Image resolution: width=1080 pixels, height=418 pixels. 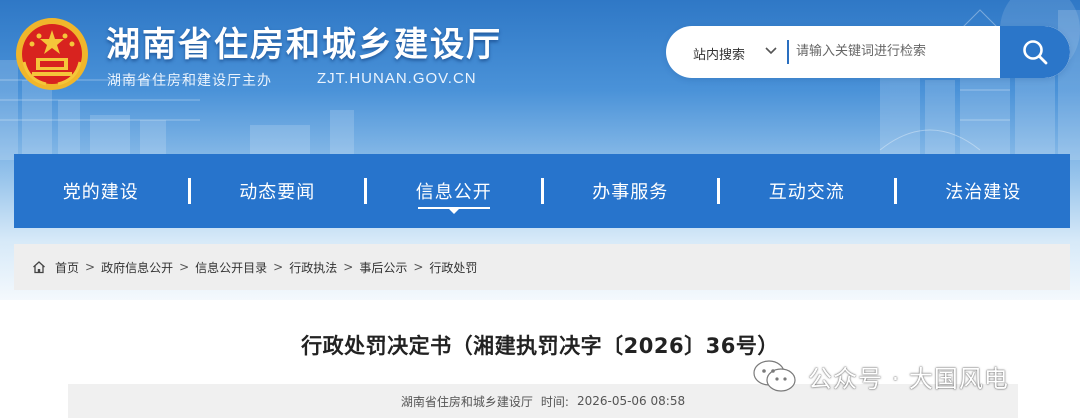 I want to click on nav-item-label: 党的建设, so click(x=100, y=192).